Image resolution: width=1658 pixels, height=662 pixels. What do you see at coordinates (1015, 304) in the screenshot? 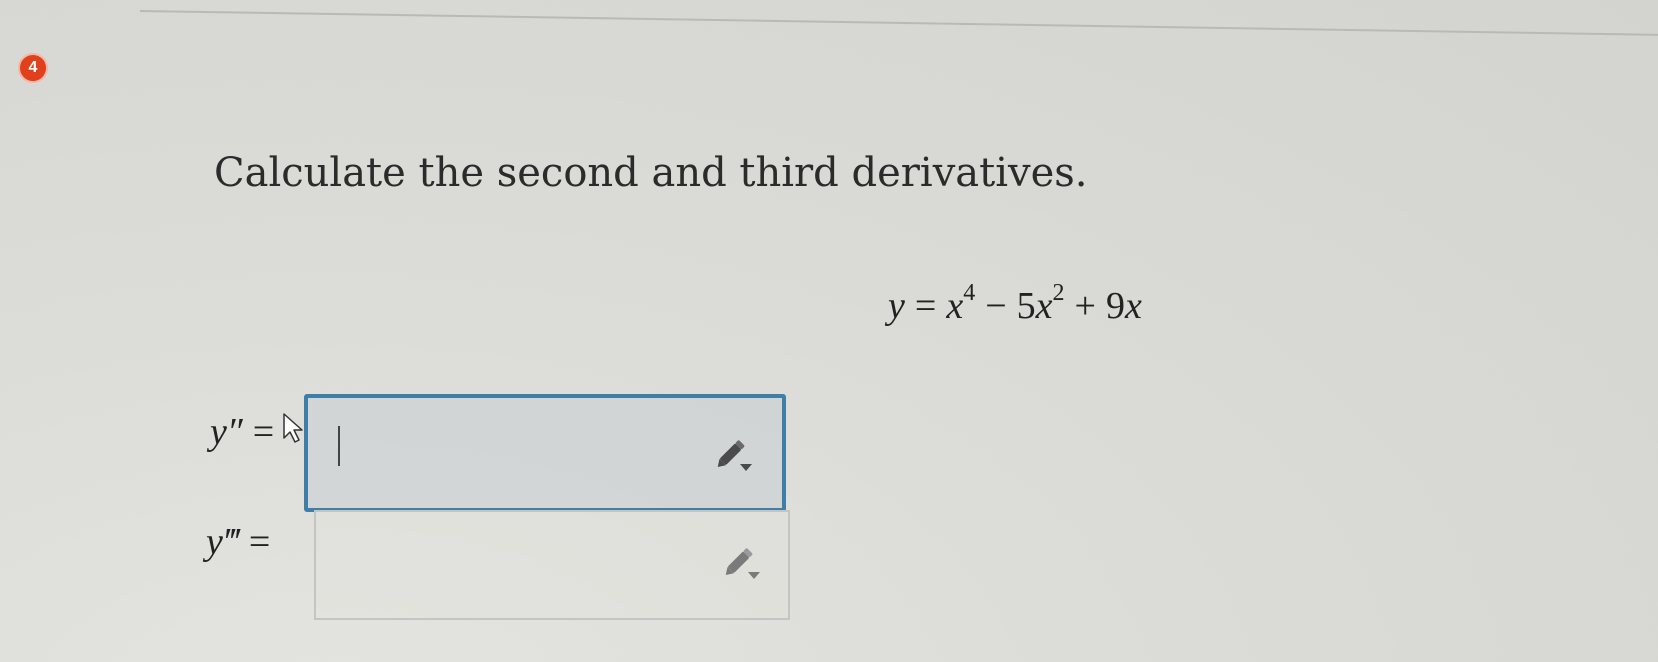
I see `given-equation: y = x4−5x2 +9x` at bounding box center [1015, 304].